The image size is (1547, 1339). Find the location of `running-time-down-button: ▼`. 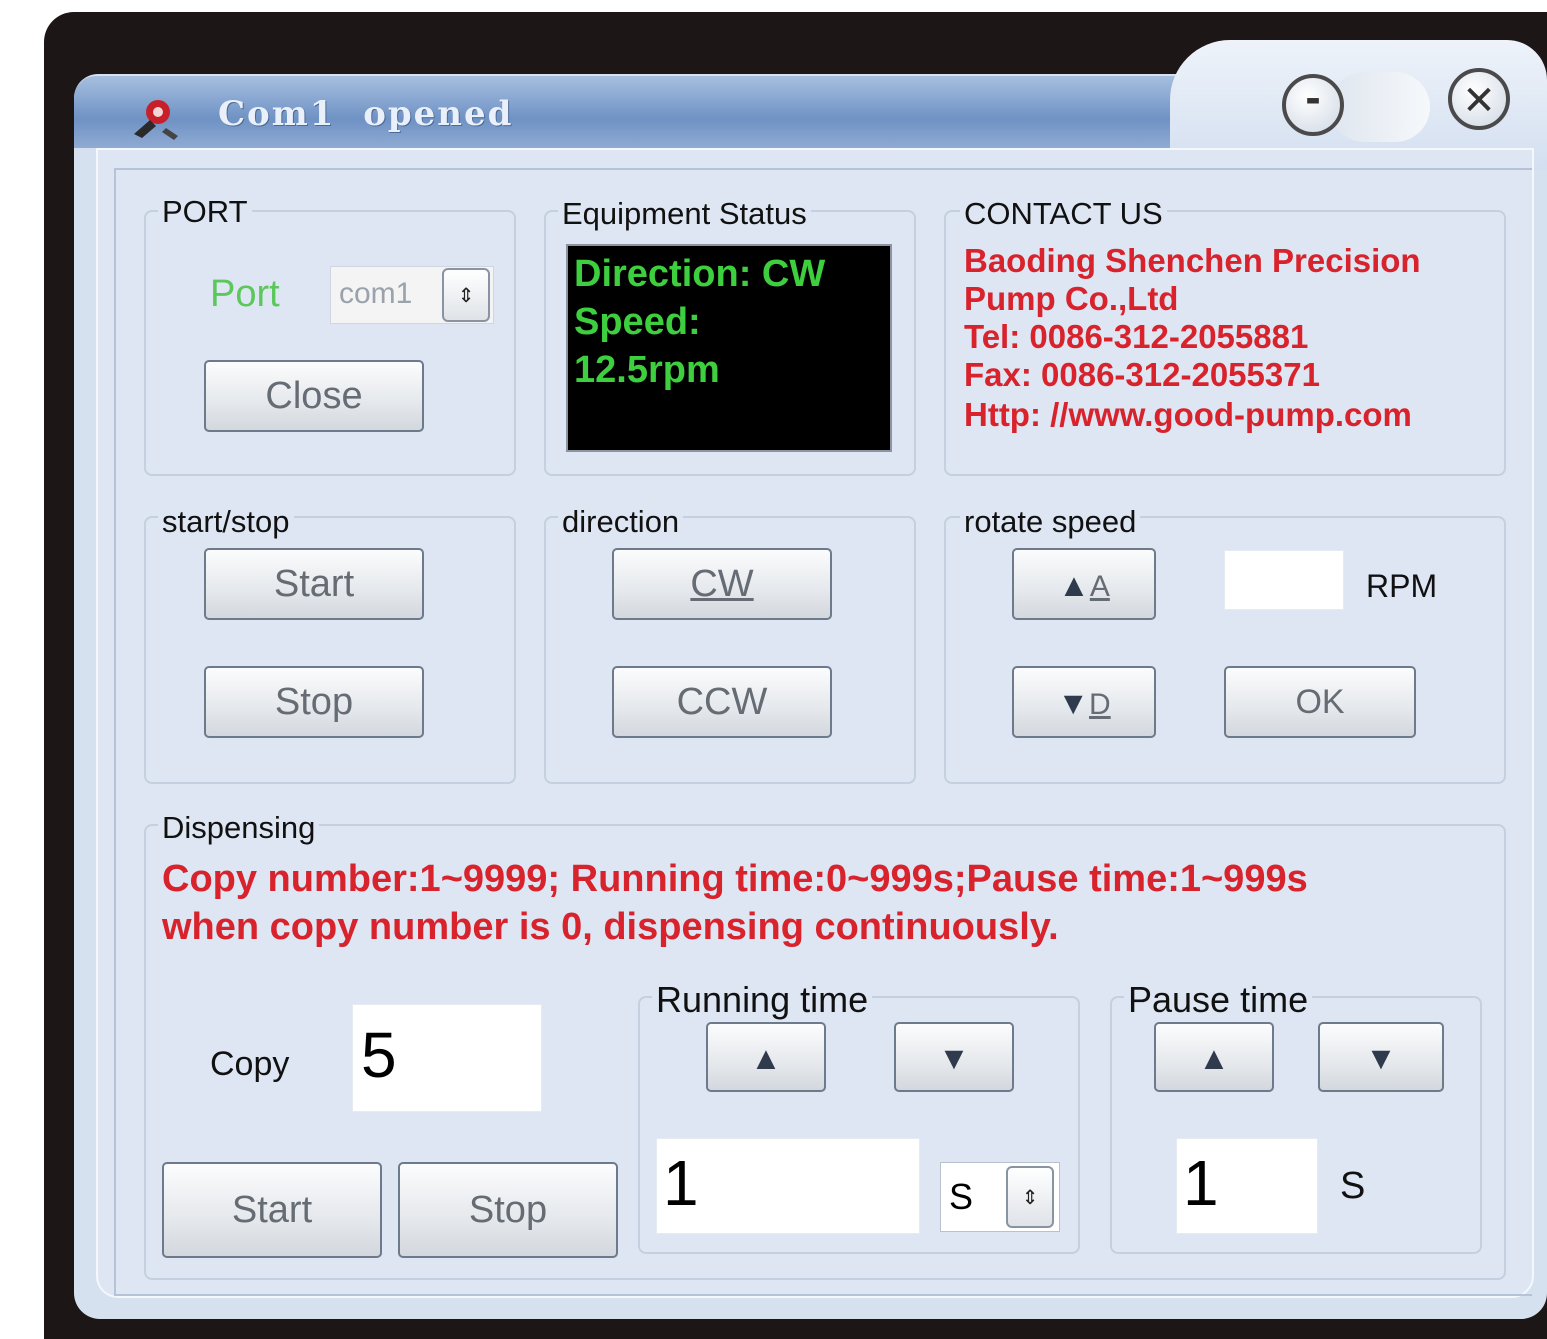

running-time-down-button: ▼ is located at coordinates (954, 1057).